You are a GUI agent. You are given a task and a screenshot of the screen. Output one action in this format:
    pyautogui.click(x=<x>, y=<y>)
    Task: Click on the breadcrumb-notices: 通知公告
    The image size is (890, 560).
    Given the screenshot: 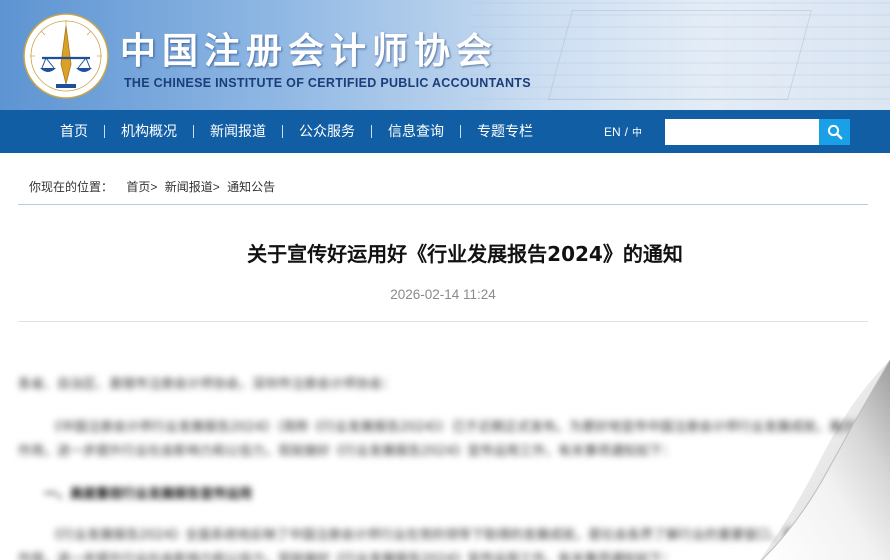 What is the action you would take?
    pyautogui.click(x=251, y=187)
    